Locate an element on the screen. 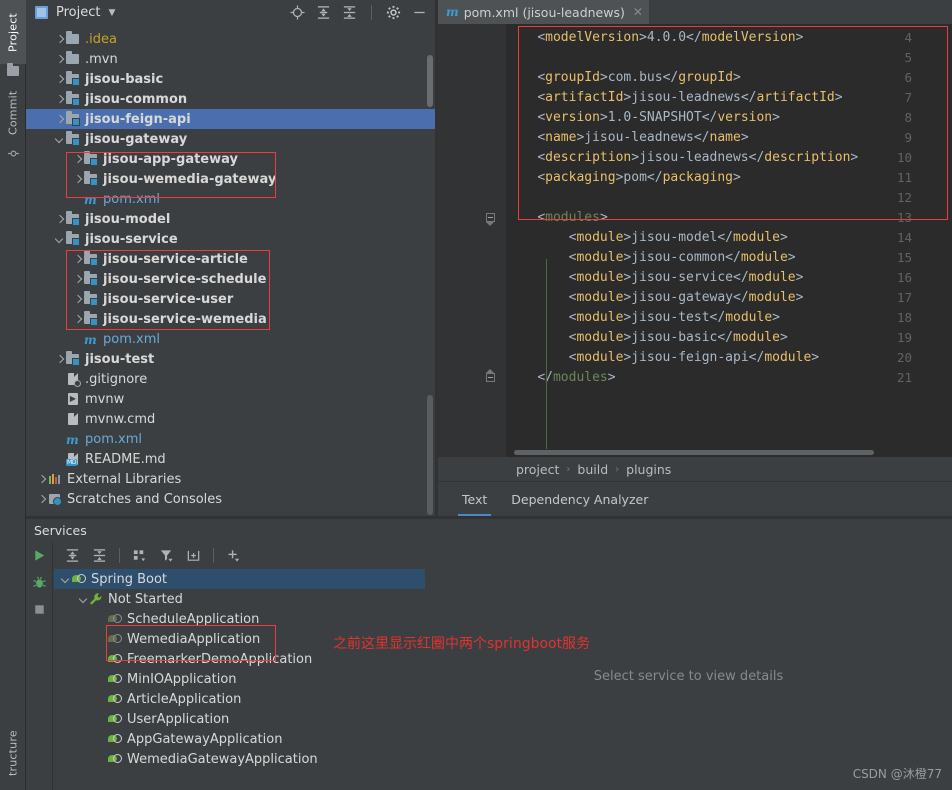 The width and height of the screenshot is (952, 790). code-line: <module>jisou-service</module> is located at coordinates (655, 277).